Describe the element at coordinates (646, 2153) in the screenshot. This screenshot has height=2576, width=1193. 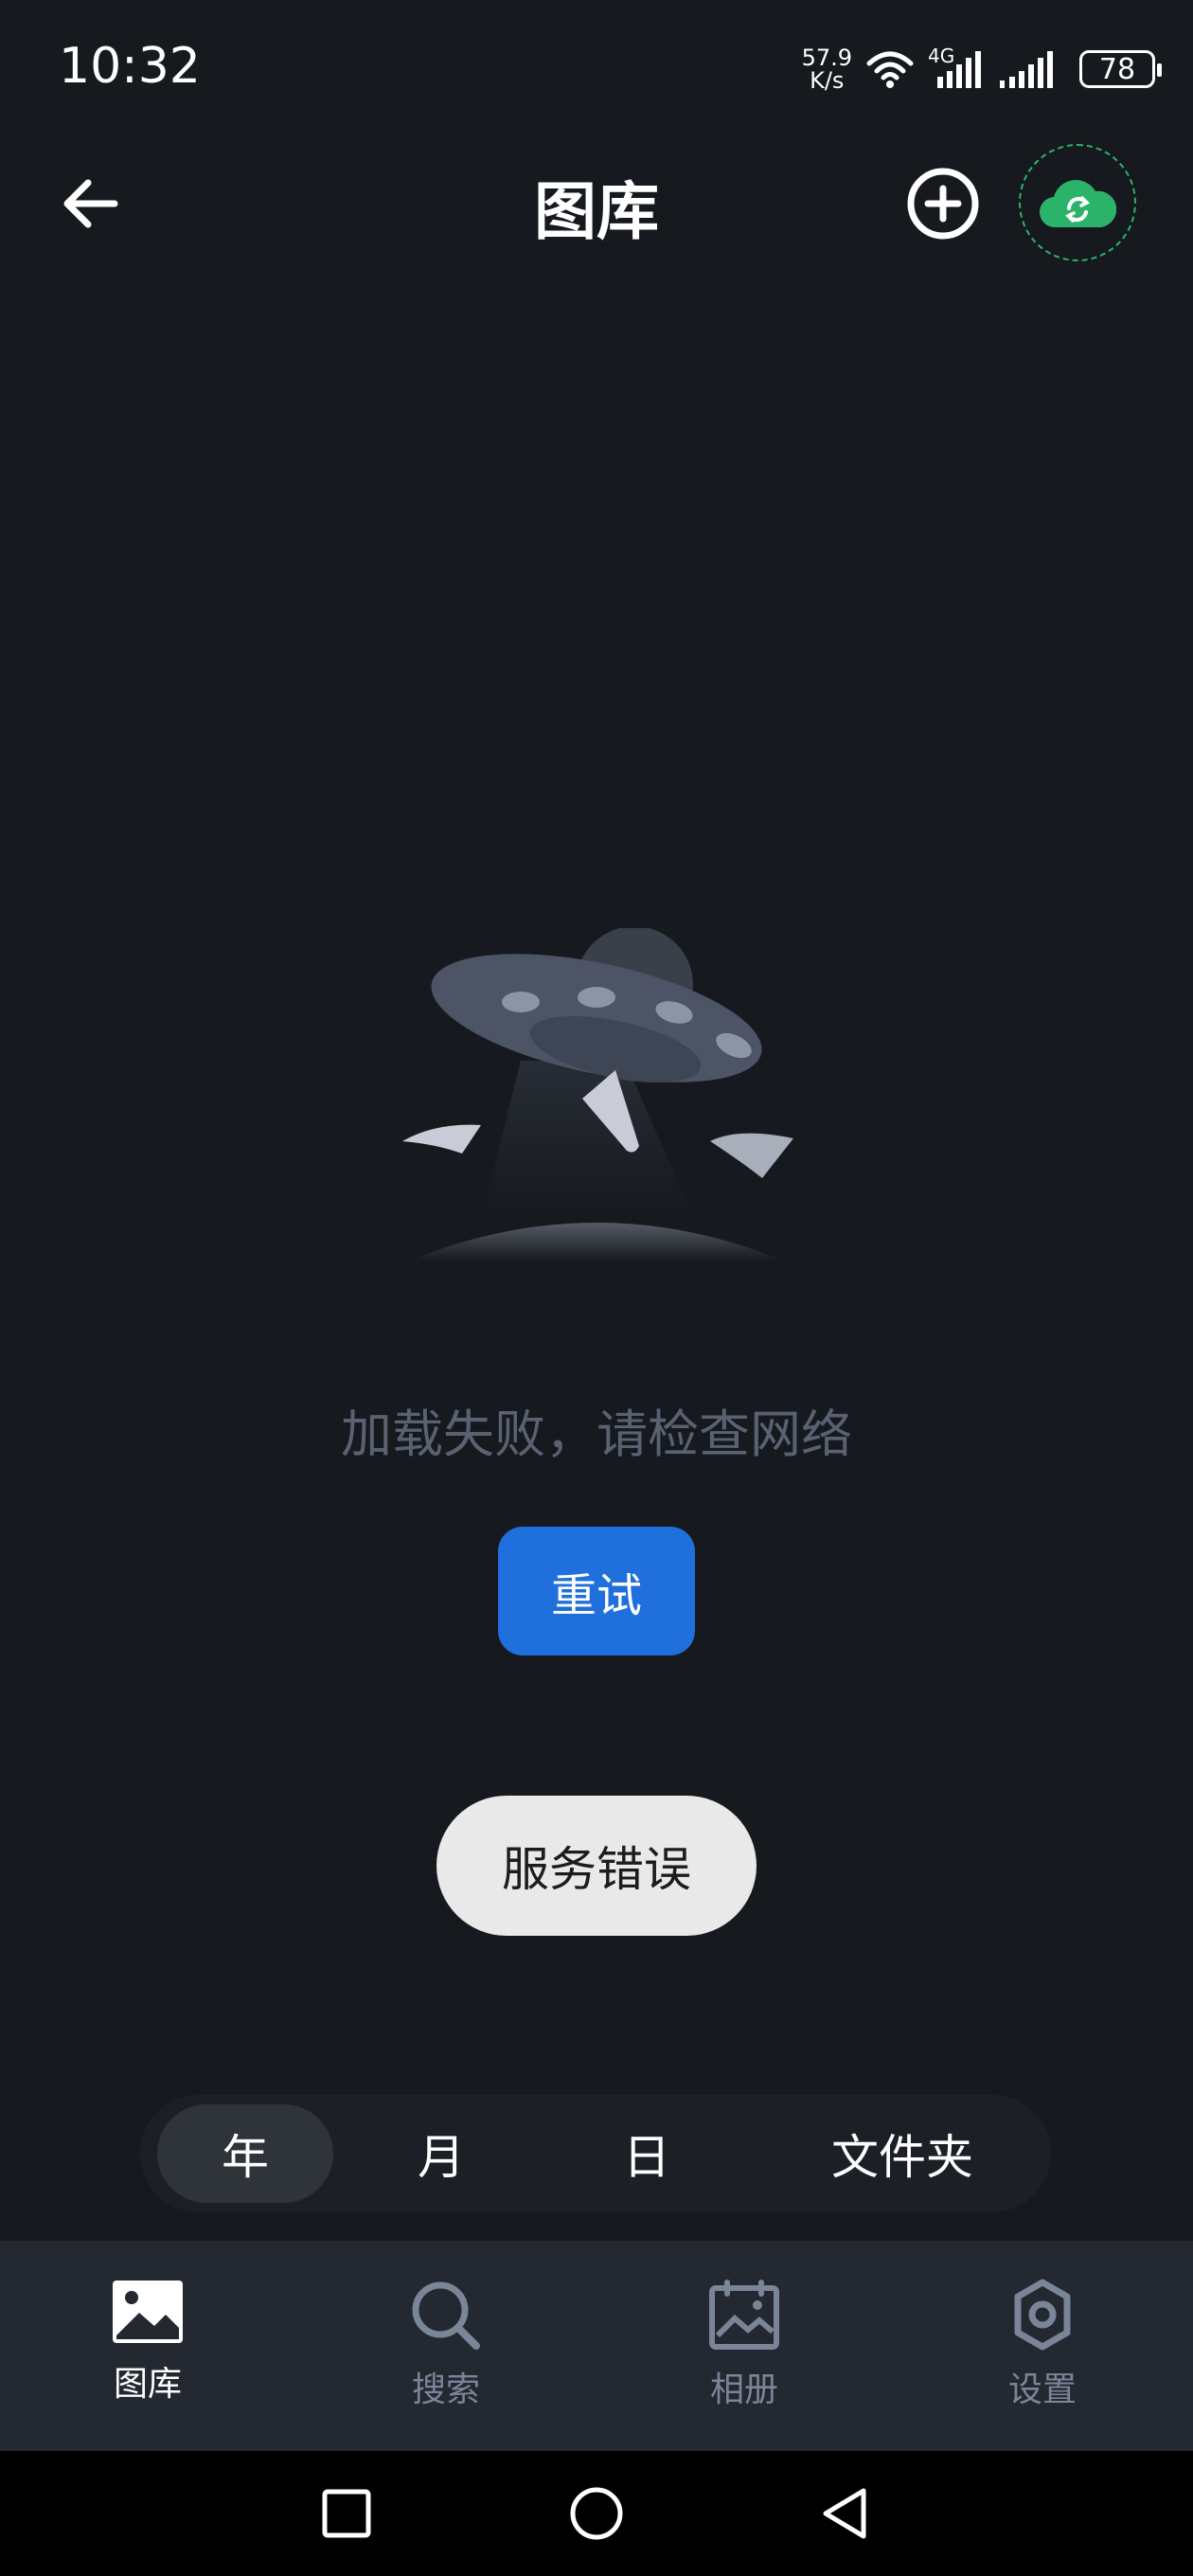
I see `tab-day: 日` at that location.